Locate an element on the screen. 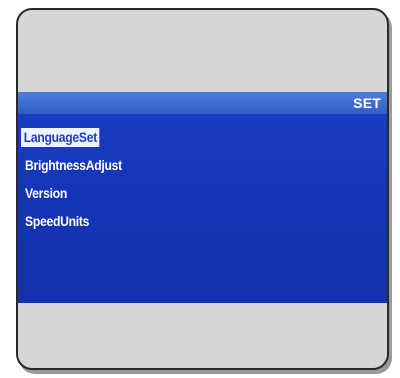  menu-item-label: BrightnessAdjust is located at coordinates (73, 165).